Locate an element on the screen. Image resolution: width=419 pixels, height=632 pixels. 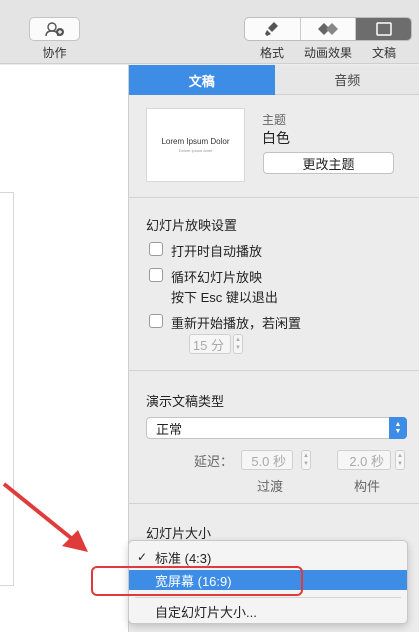
format-button is located at coordinates (273, 29).